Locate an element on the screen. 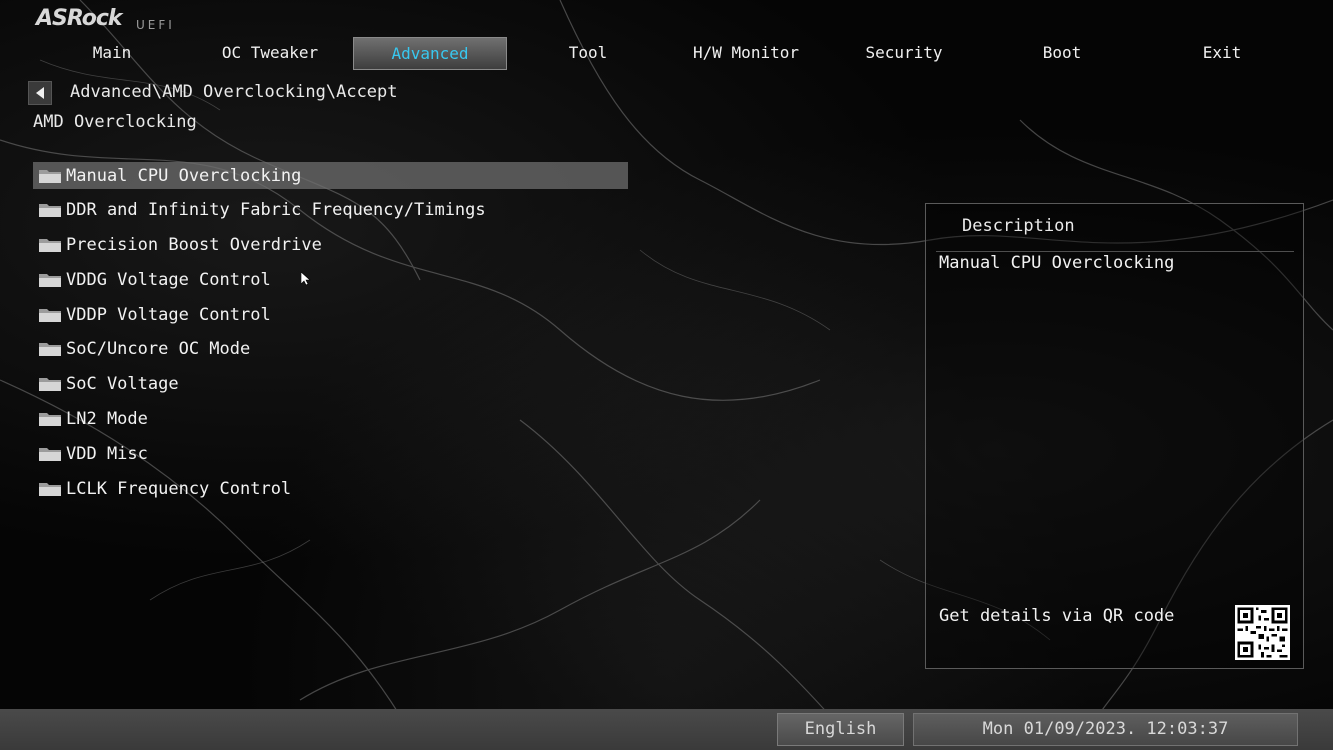  tab-boot: Boot is located at coordinates (1062, 53).